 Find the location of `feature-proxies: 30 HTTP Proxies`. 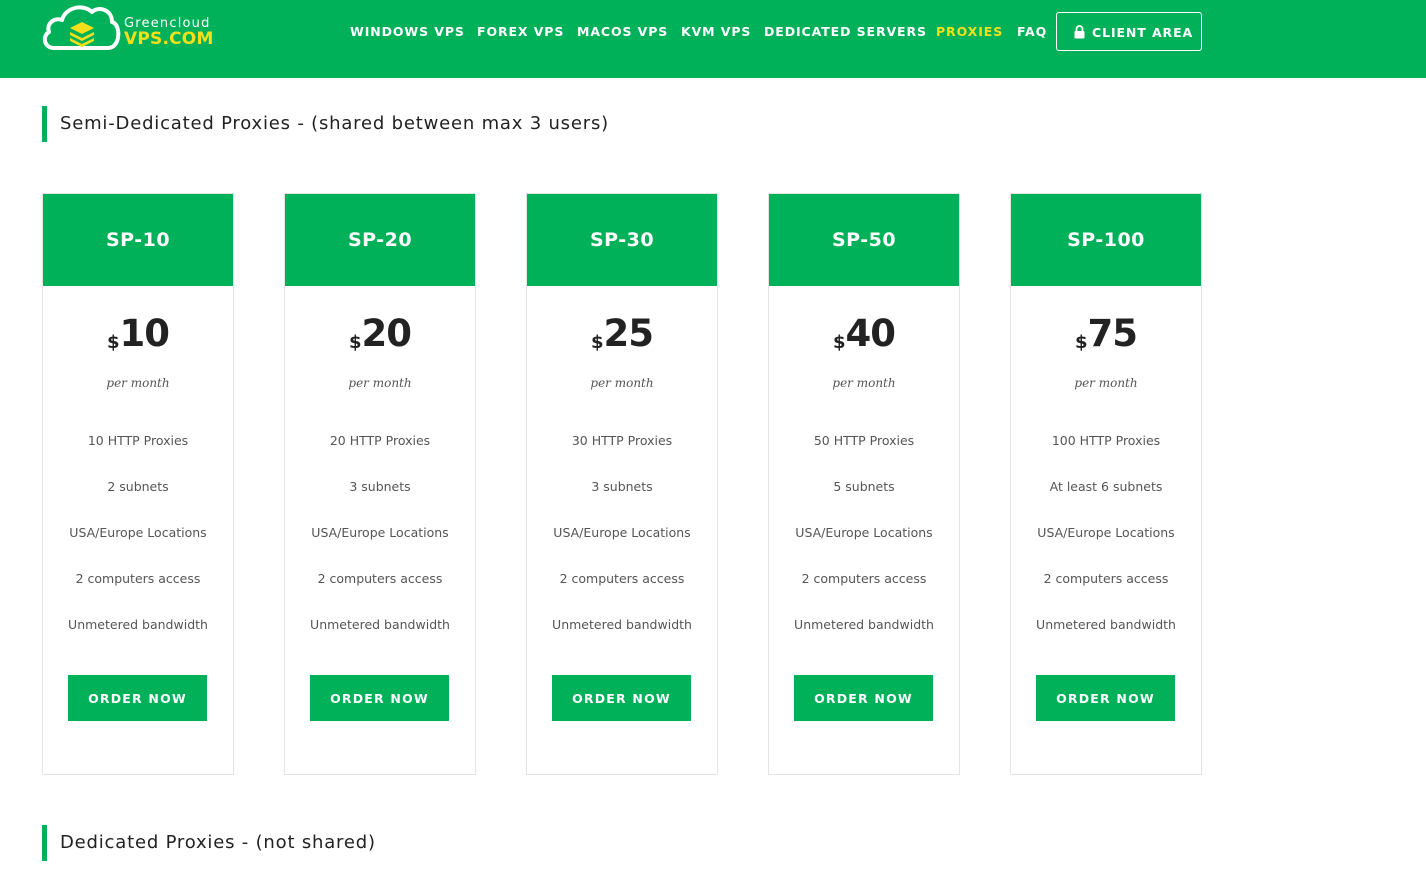

feature-proxies: 30 HTTP Proxies is located at coordinates (622, 440).